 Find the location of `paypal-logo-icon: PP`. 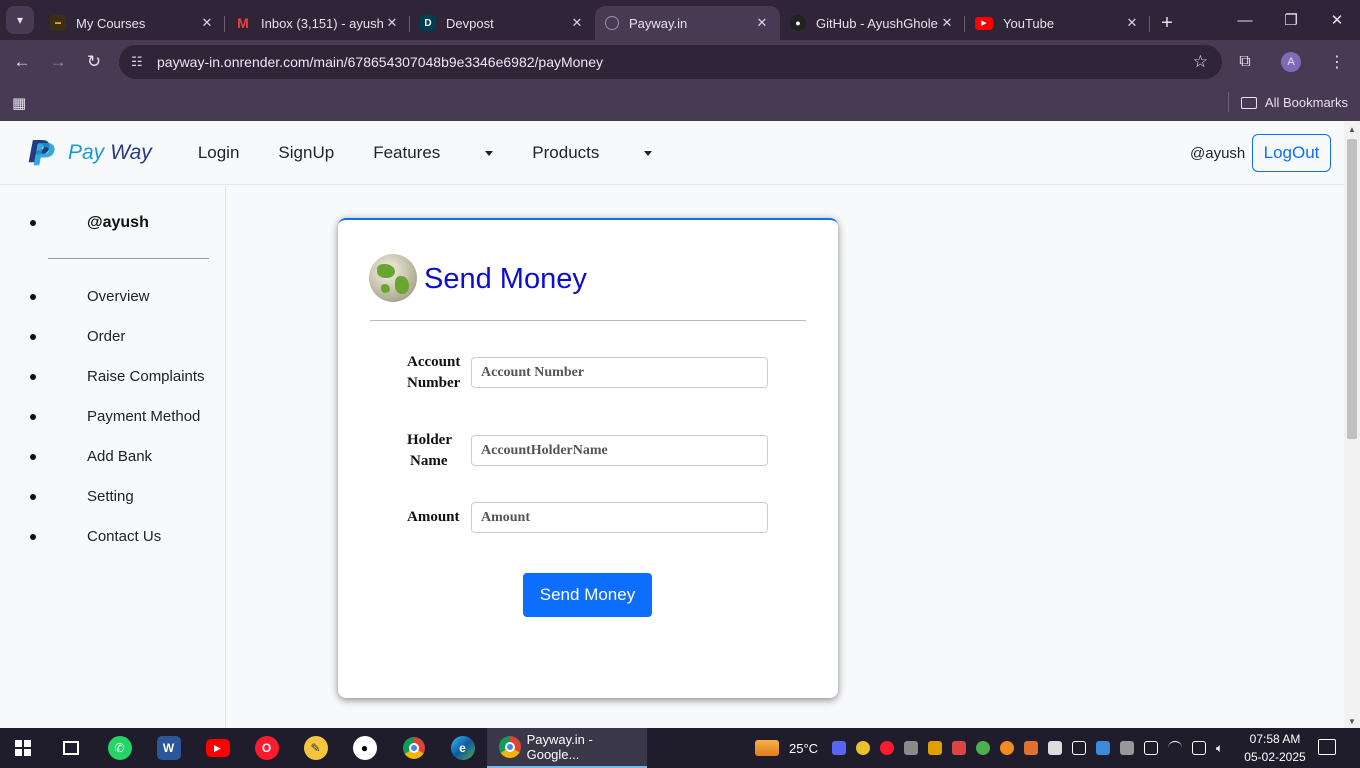

paypal-logo-icon: PP is located at coordinates (41, 153).